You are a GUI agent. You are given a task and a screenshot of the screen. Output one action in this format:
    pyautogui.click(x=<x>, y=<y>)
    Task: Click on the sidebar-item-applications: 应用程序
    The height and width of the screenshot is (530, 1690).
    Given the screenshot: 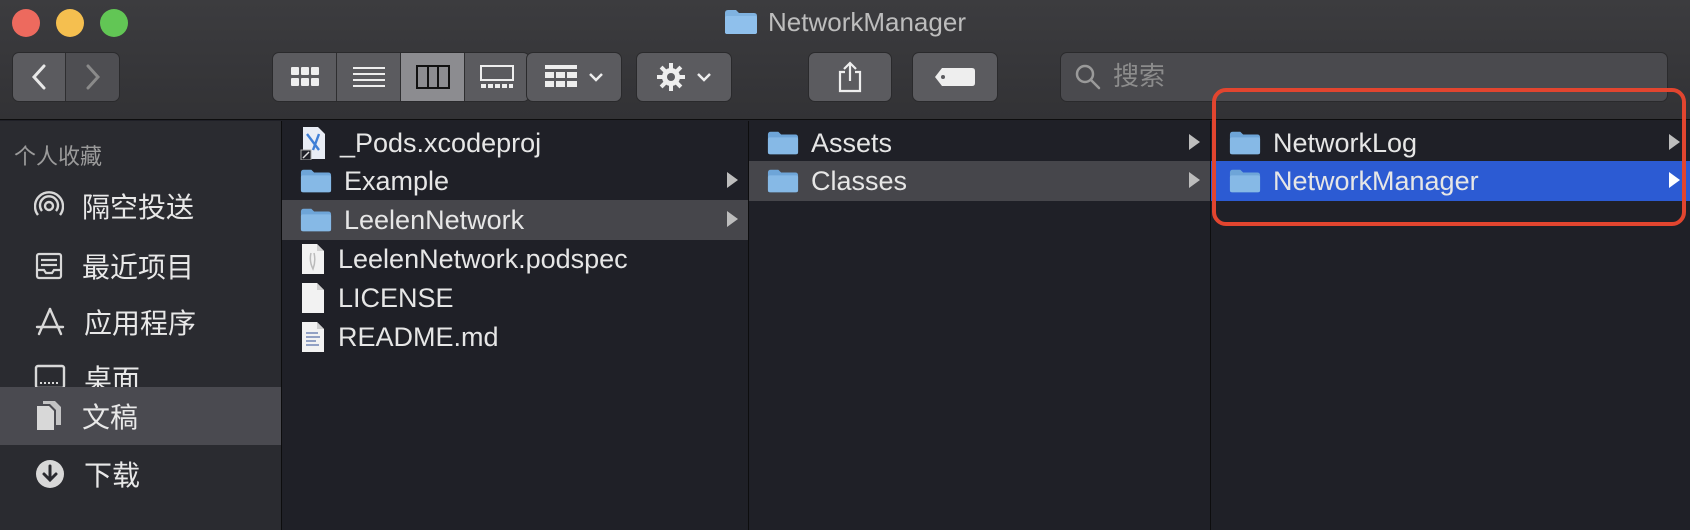 What is the action you would take?
    pyautogui.click(x=140, y=322)
    